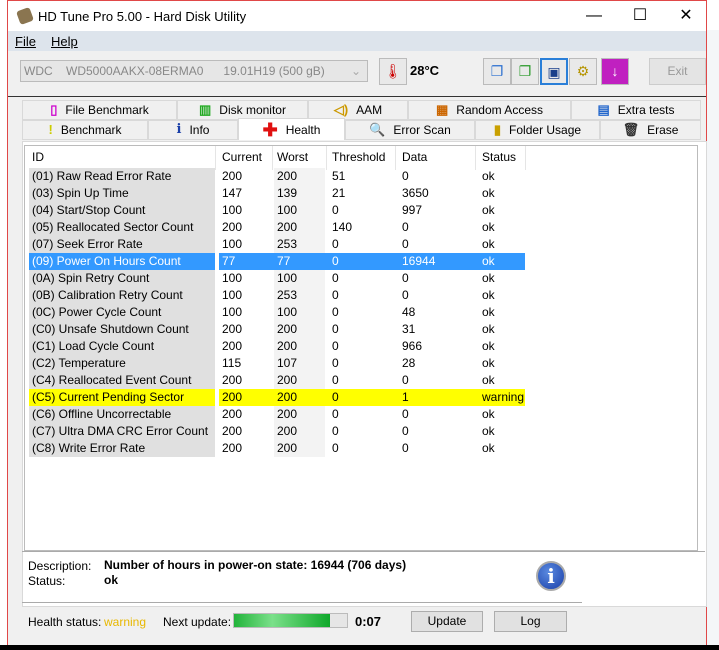  Describe the element at coordinates (102, 176) in the screenshot. I see `cell-id: (01) Raw Read Error Rate` at that location.